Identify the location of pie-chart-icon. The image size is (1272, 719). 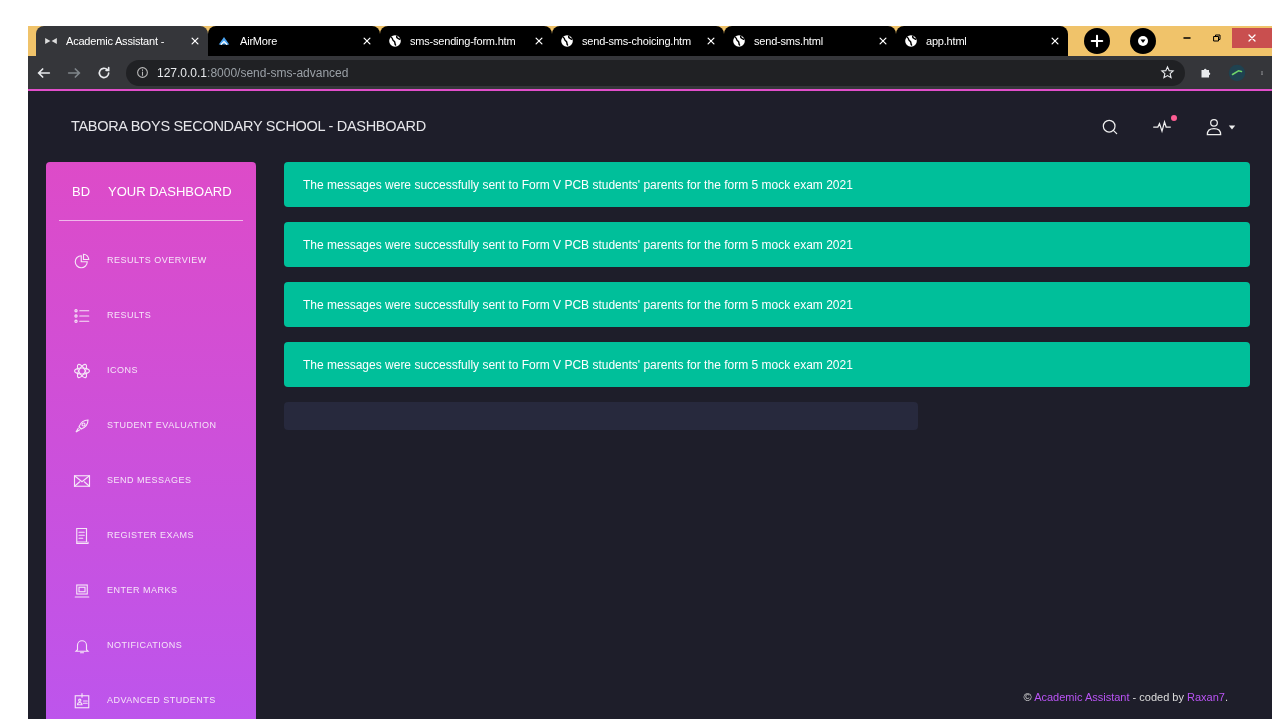
(82, 261).